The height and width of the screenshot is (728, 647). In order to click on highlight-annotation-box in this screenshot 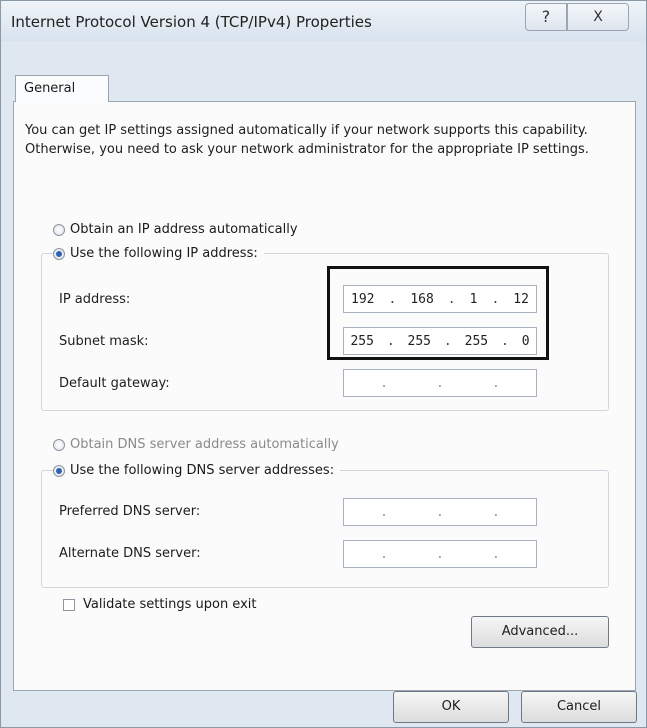, I will do `click(438, 313)`.